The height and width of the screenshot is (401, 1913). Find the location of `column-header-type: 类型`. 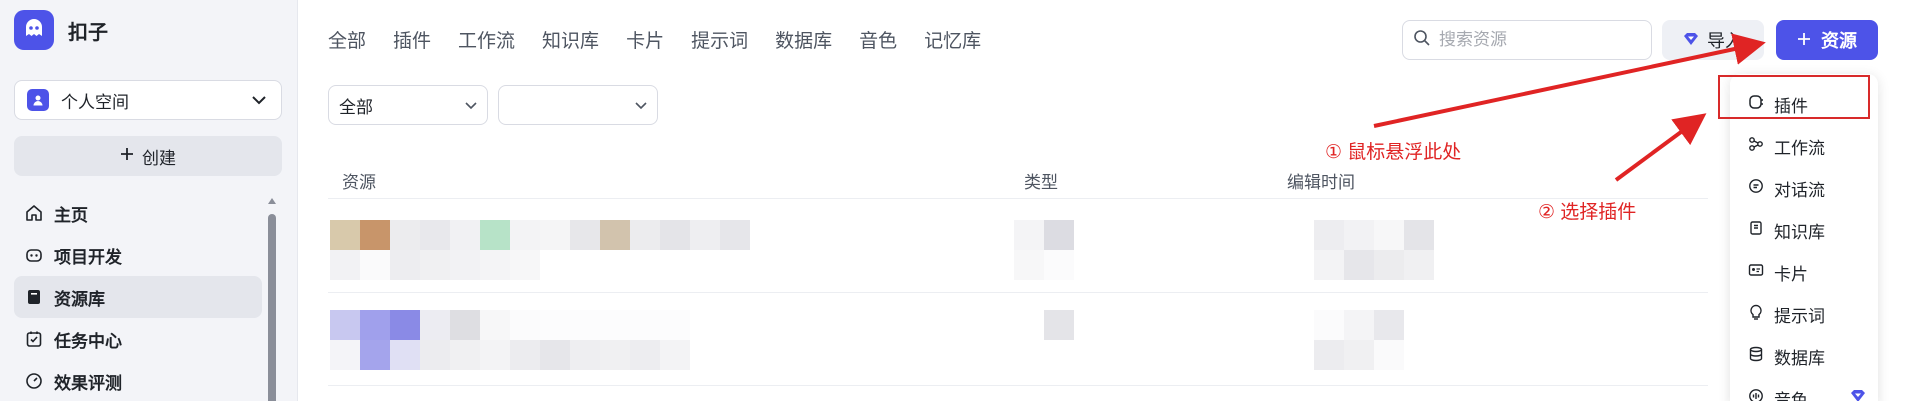

column-header-type: 类型 is located at coordinates (1041, 182).